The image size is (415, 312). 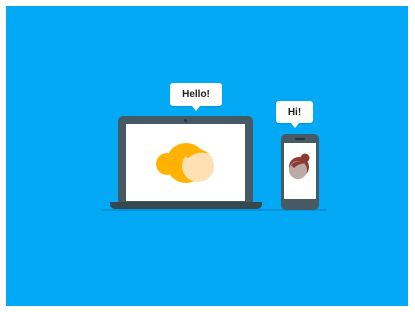 I want to click on laptop-bubble-text: Hello!, so click(x=196, y=94).